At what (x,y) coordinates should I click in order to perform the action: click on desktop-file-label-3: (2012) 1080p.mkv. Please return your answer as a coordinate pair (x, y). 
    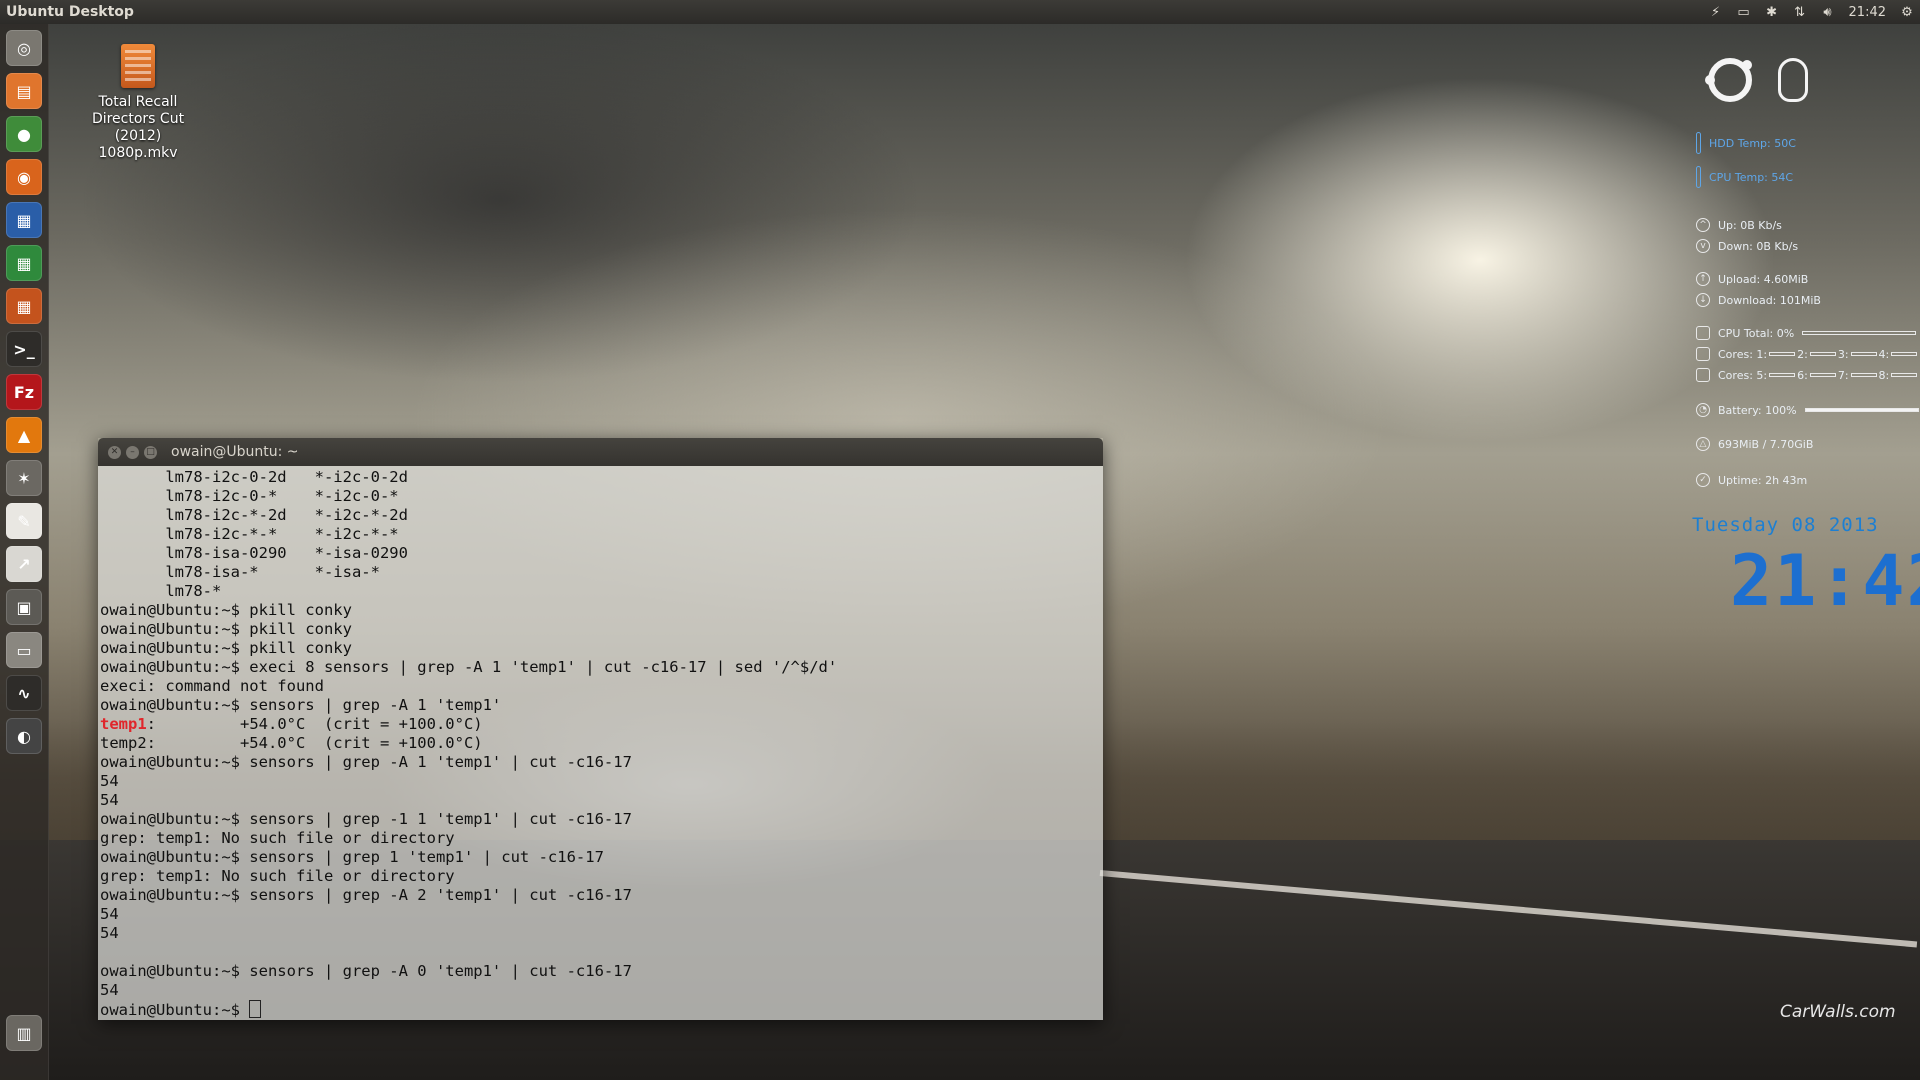
    Looking at the image, I should click on (138, 144).